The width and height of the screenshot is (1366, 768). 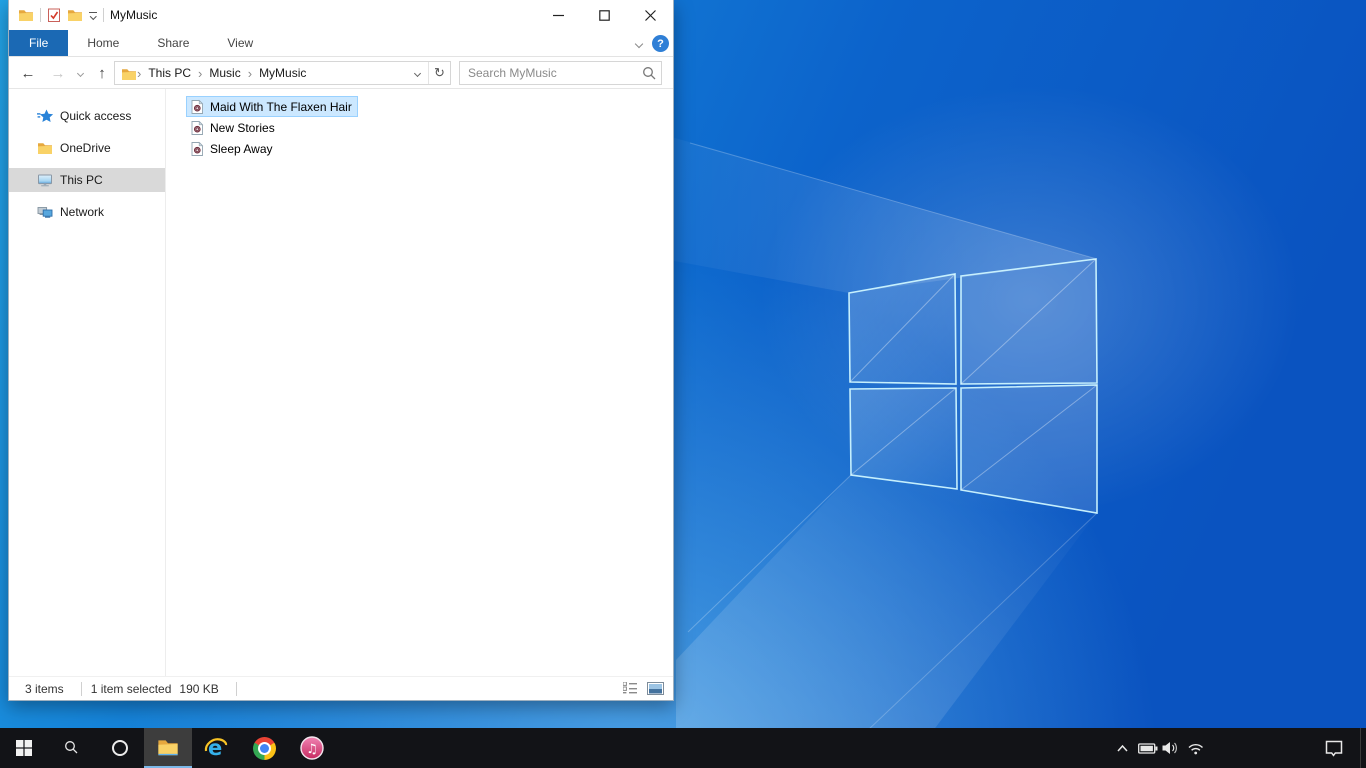 I want to click on window-title: MyMusic, so click(x=134, y=15).